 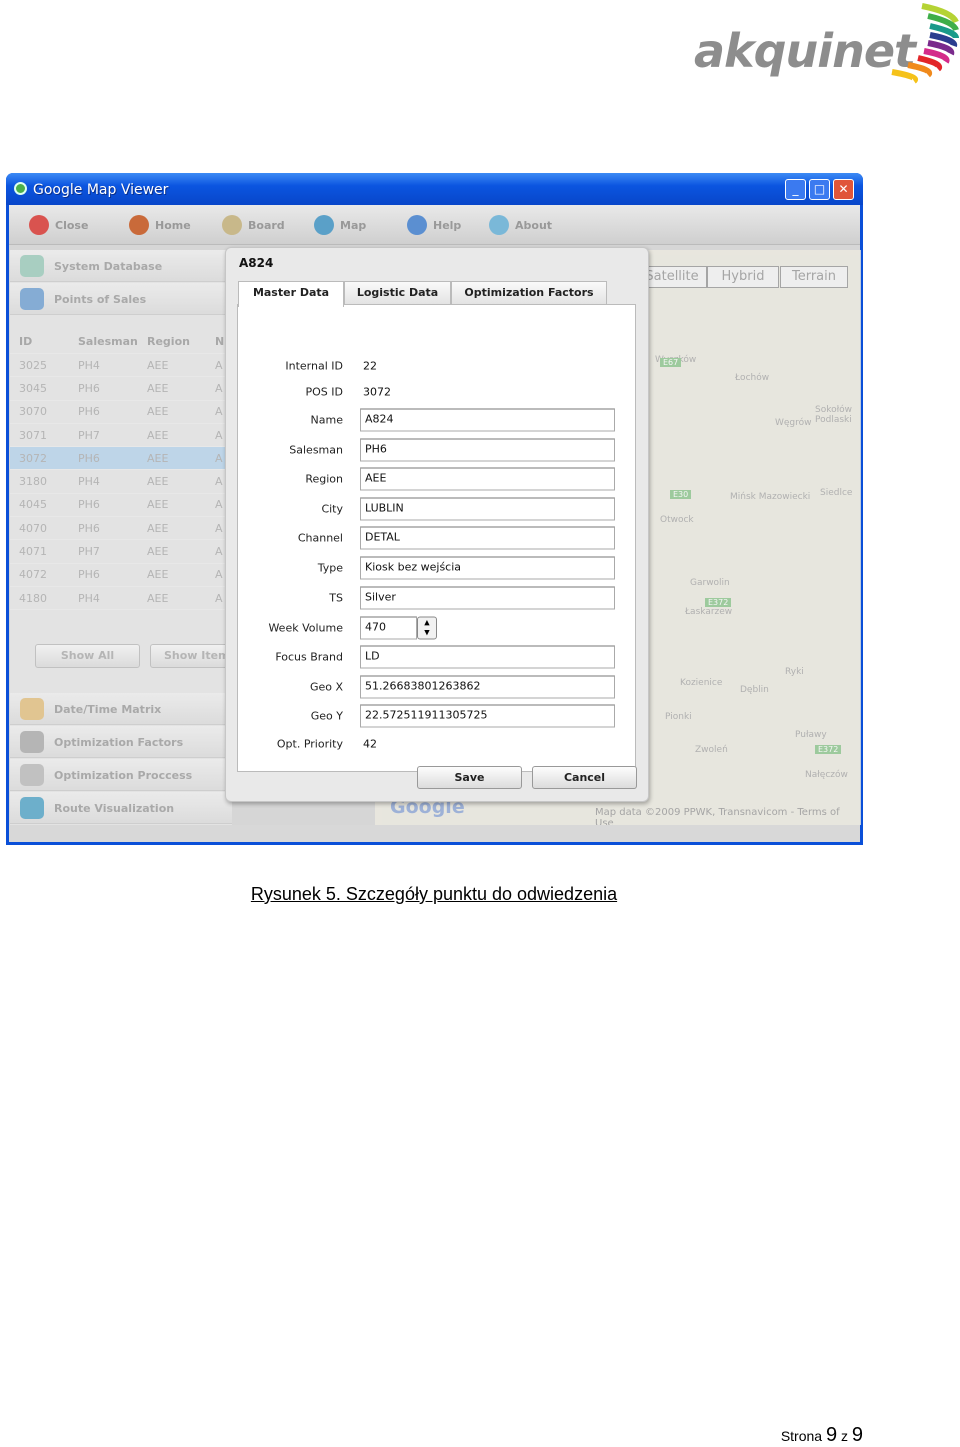 What do you see at coordinates (584, 777) in the screenshot?
I see `cancel-button: Cancel` at bounding box center [584, 777].